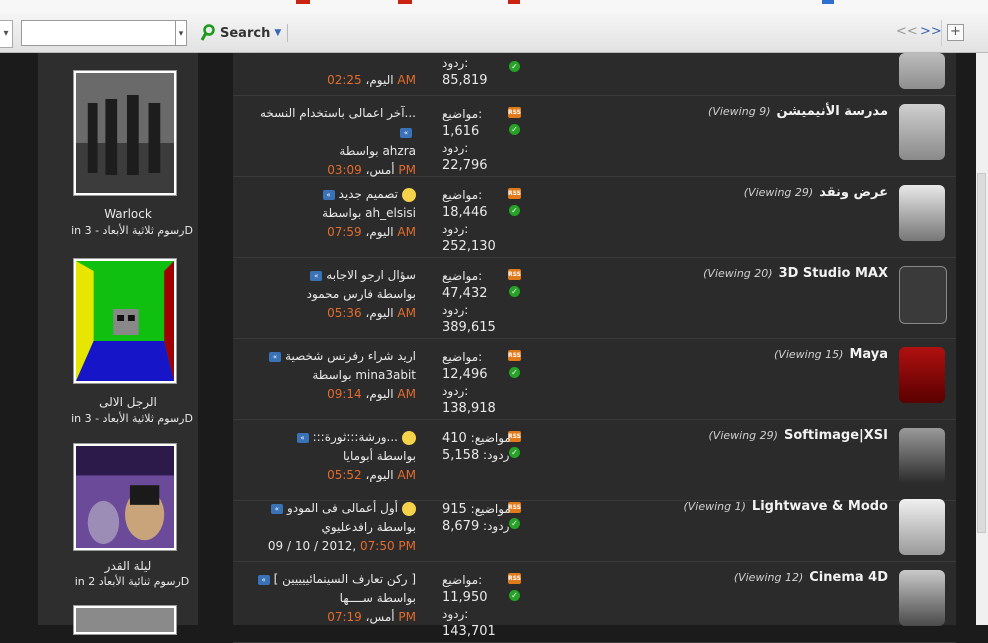 The height and width of the screenshot is (643, 988). I want to click on replies-count: 143,701, so click(469, 631).